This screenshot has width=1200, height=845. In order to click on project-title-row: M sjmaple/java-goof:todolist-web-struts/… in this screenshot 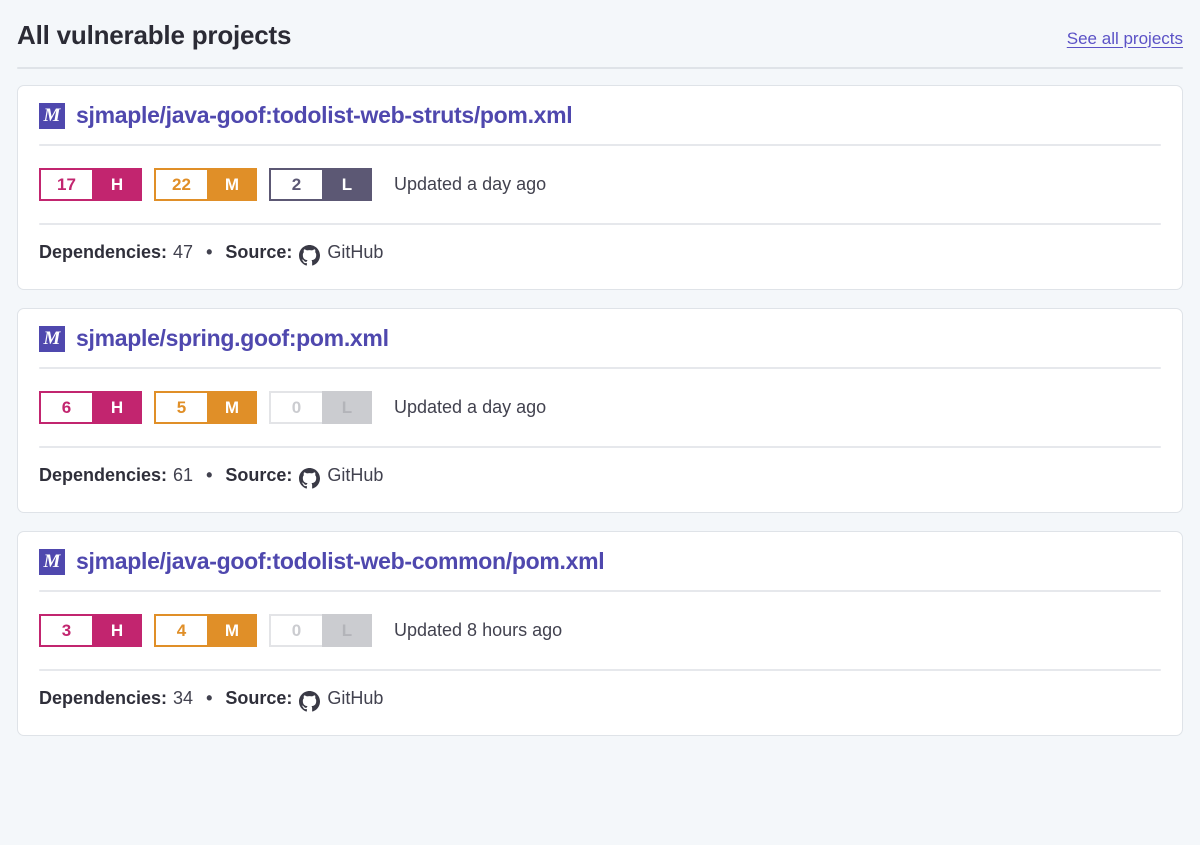, I will do `click(600, 123)`.